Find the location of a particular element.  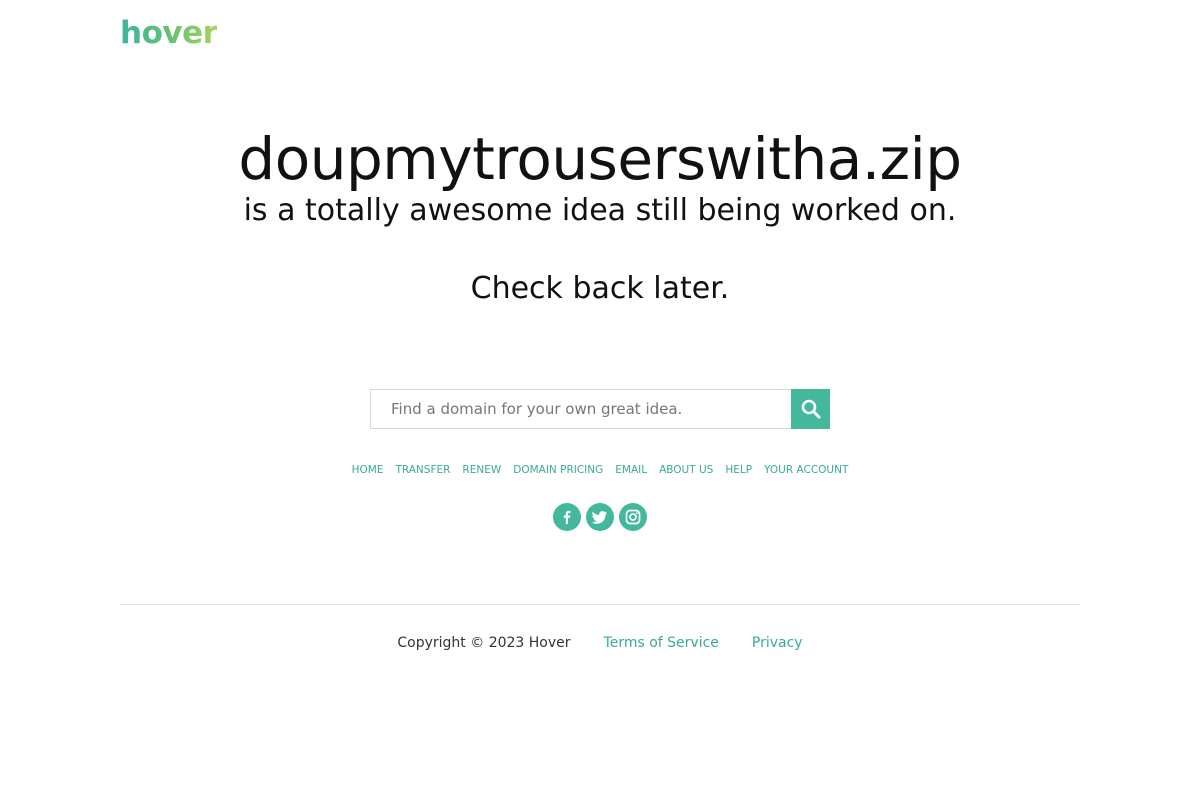

facebook-icon is located at coordinates (567, 517).